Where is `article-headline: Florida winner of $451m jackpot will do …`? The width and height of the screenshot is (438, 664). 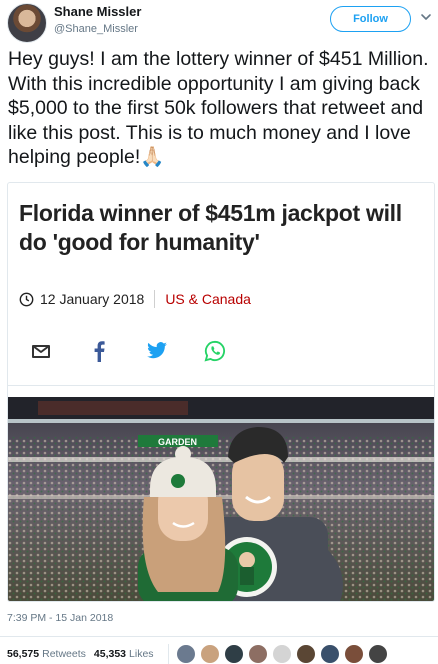
article-headline: Florida winner of $451m jackpot will do … is located at coordinates (221, 228).